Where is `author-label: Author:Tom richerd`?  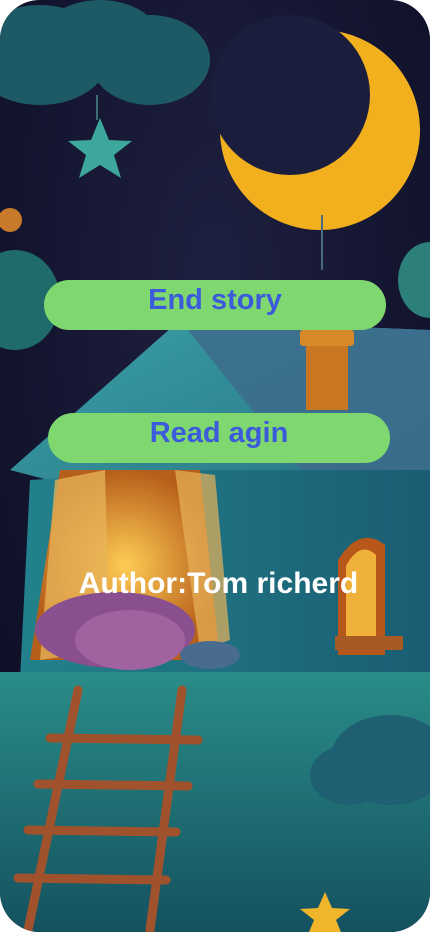
author-label: Author:Tom richerd is located at coordinates (218, 583).